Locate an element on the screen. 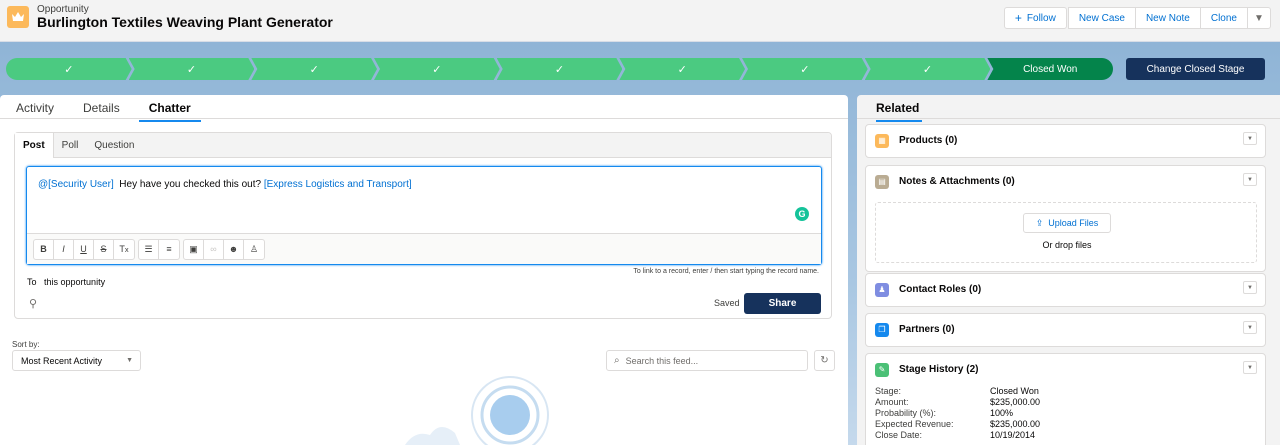  products-title: Products (0) is located at coordinates (928, 140).